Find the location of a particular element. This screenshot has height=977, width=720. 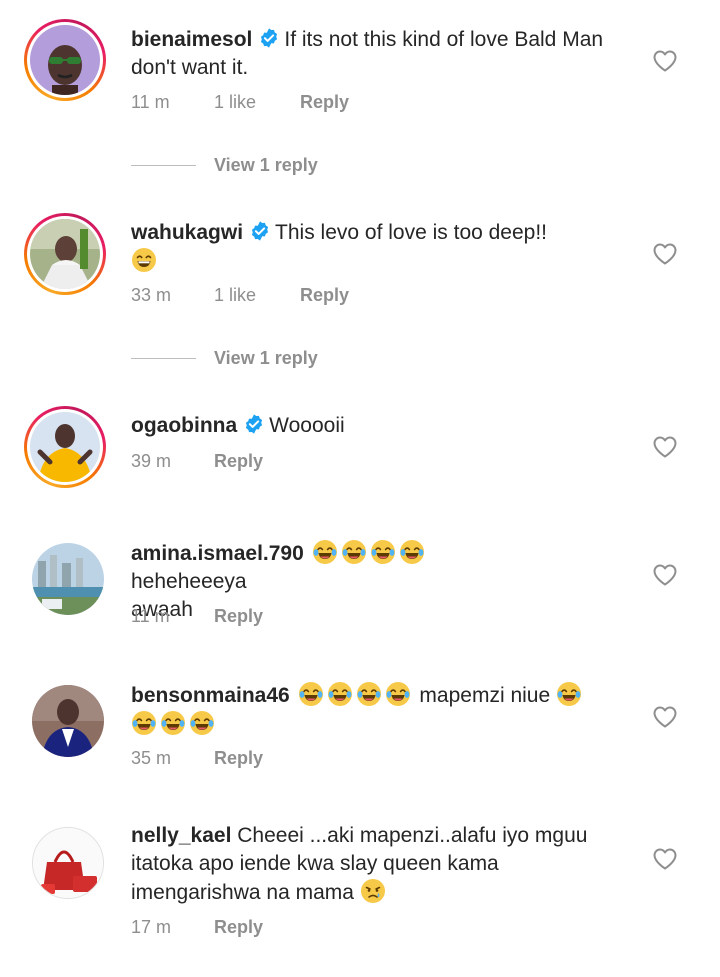

comment-body: Wooooii is located at coordinates (307, 425).